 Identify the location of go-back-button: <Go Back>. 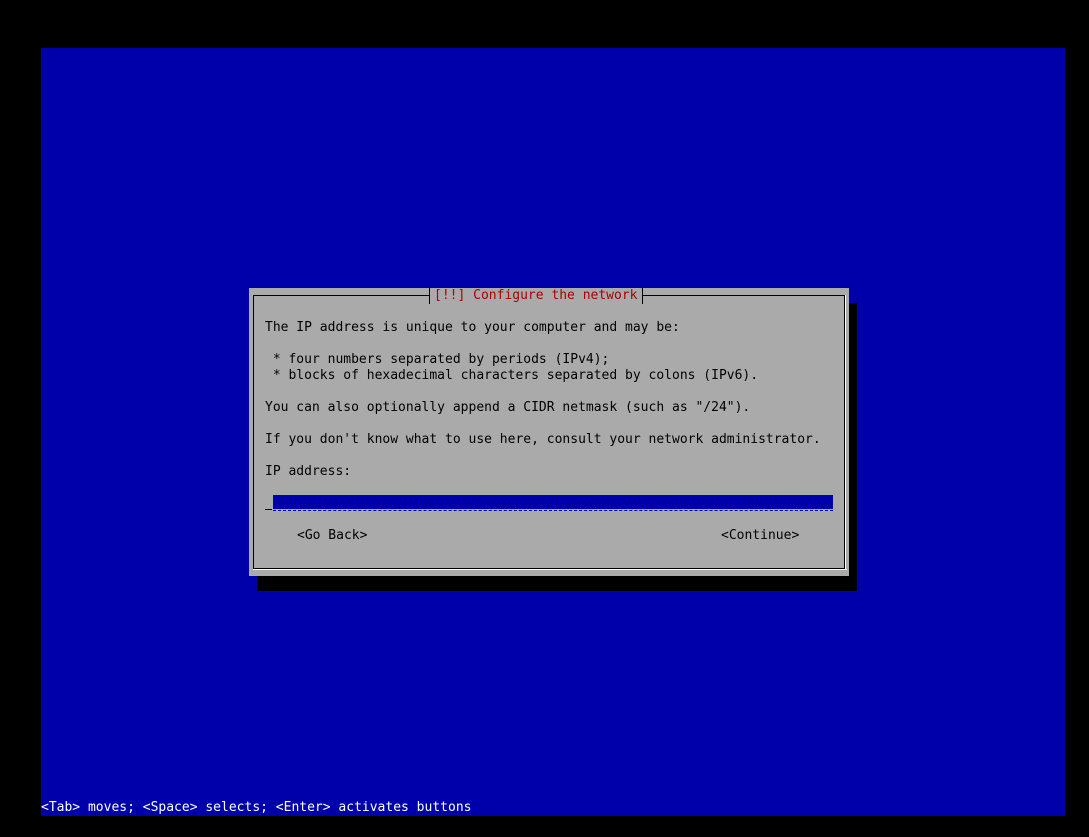
(332, 536).